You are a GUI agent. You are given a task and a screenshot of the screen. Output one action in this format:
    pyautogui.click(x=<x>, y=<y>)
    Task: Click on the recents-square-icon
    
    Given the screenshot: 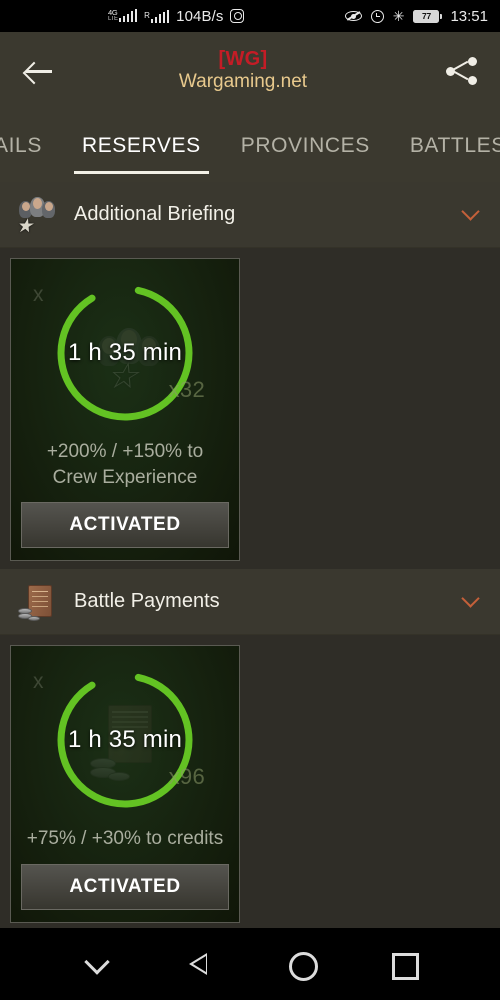 What is the action you would take?
    pyautogui.click(x=403, y=964)
    